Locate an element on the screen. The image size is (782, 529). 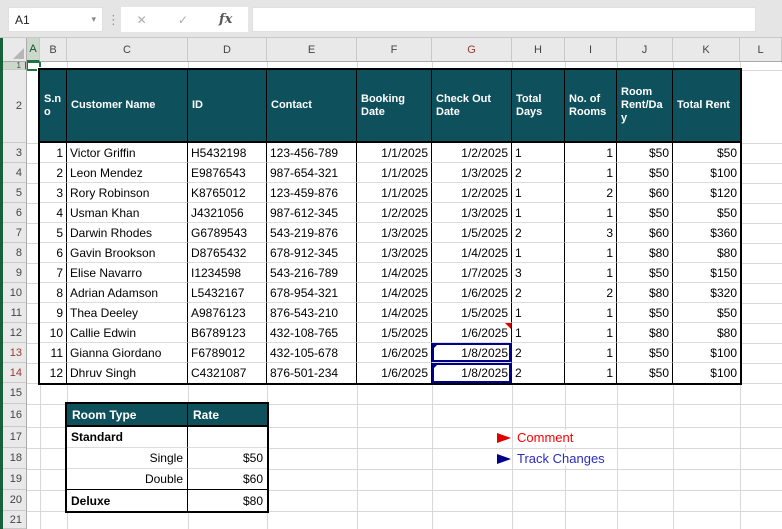
cell-I14: 1 is located at coordinates (591, 373).